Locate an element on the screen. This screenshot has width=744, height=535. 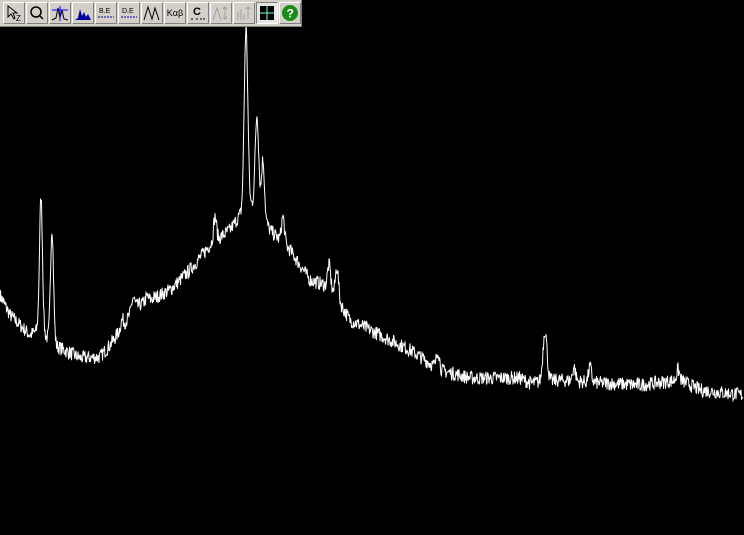
fit-peak-icon is located at coordinates (220, 13).